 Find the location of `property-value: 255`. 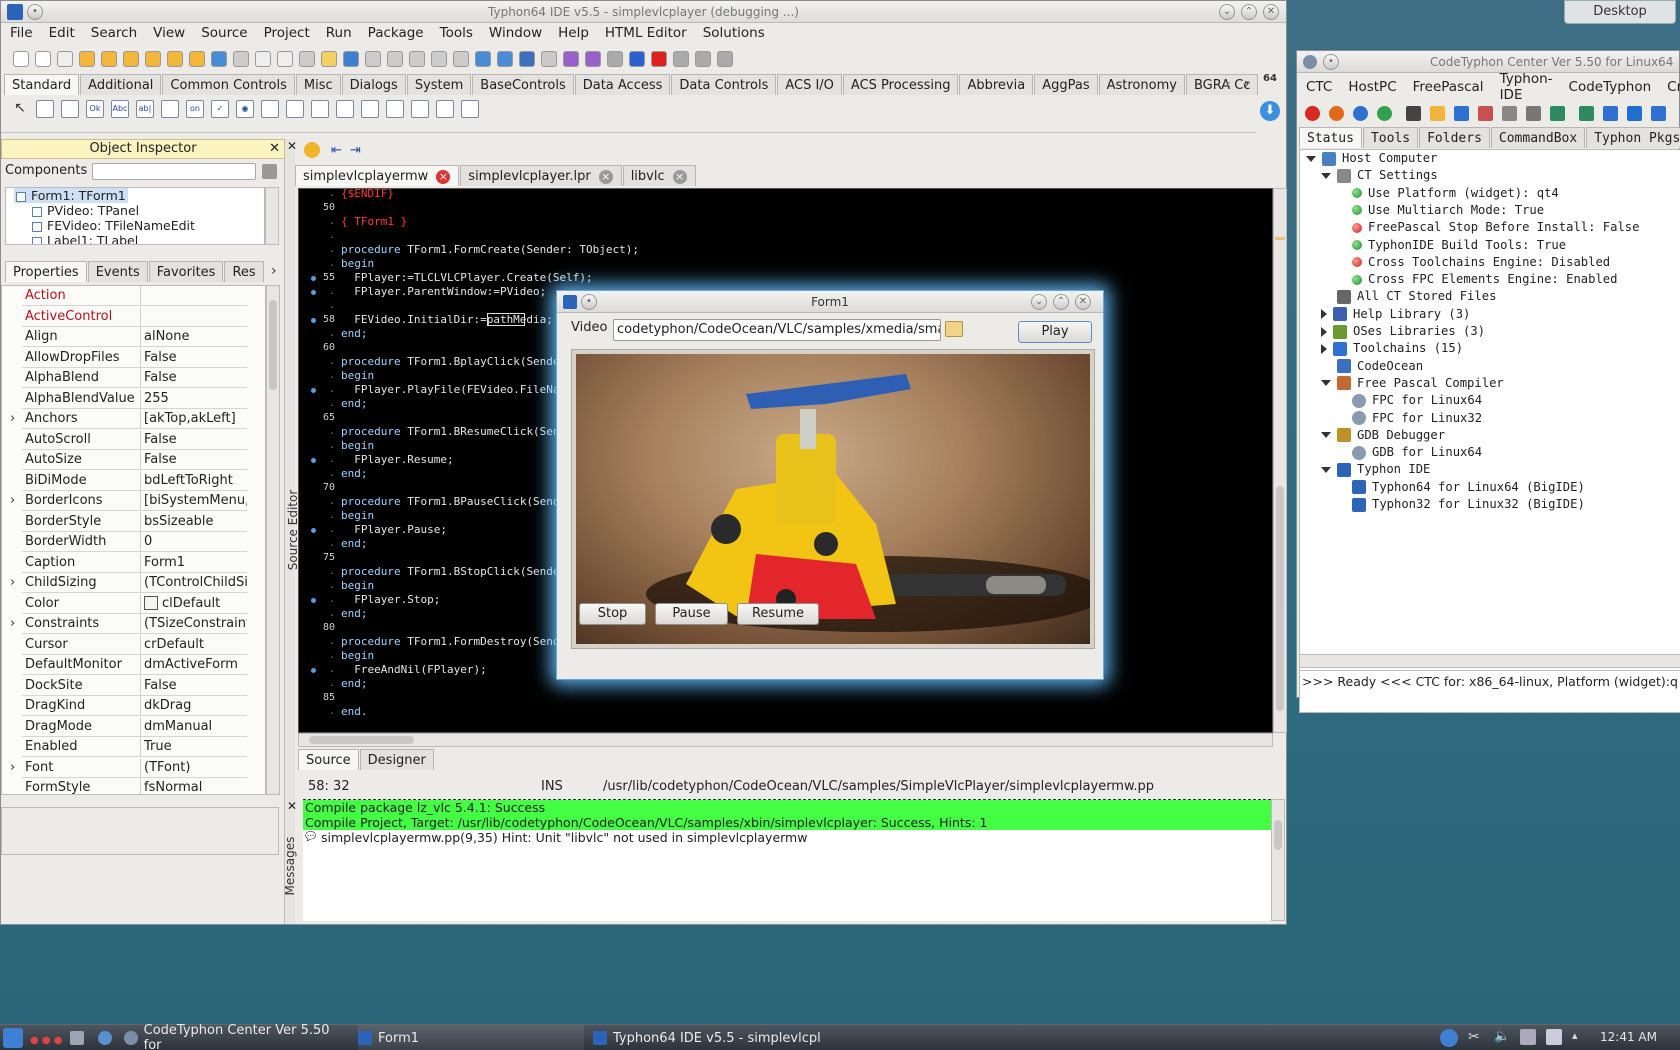

property-value: 255 is located at coordinates (194, 398).